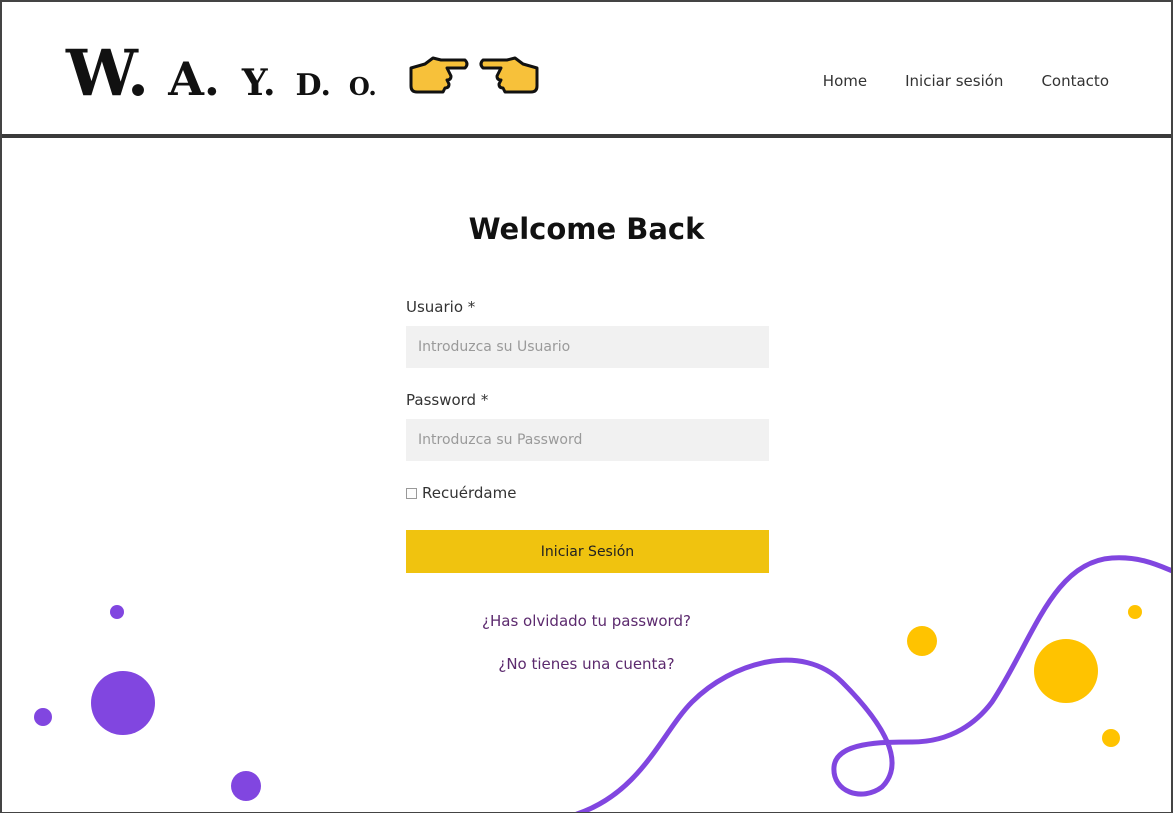 The image size is (1173, 813). Describe the element at coordinates (123, 703) in the screenshot. I see `decorative-dot-purple-large` at that location.